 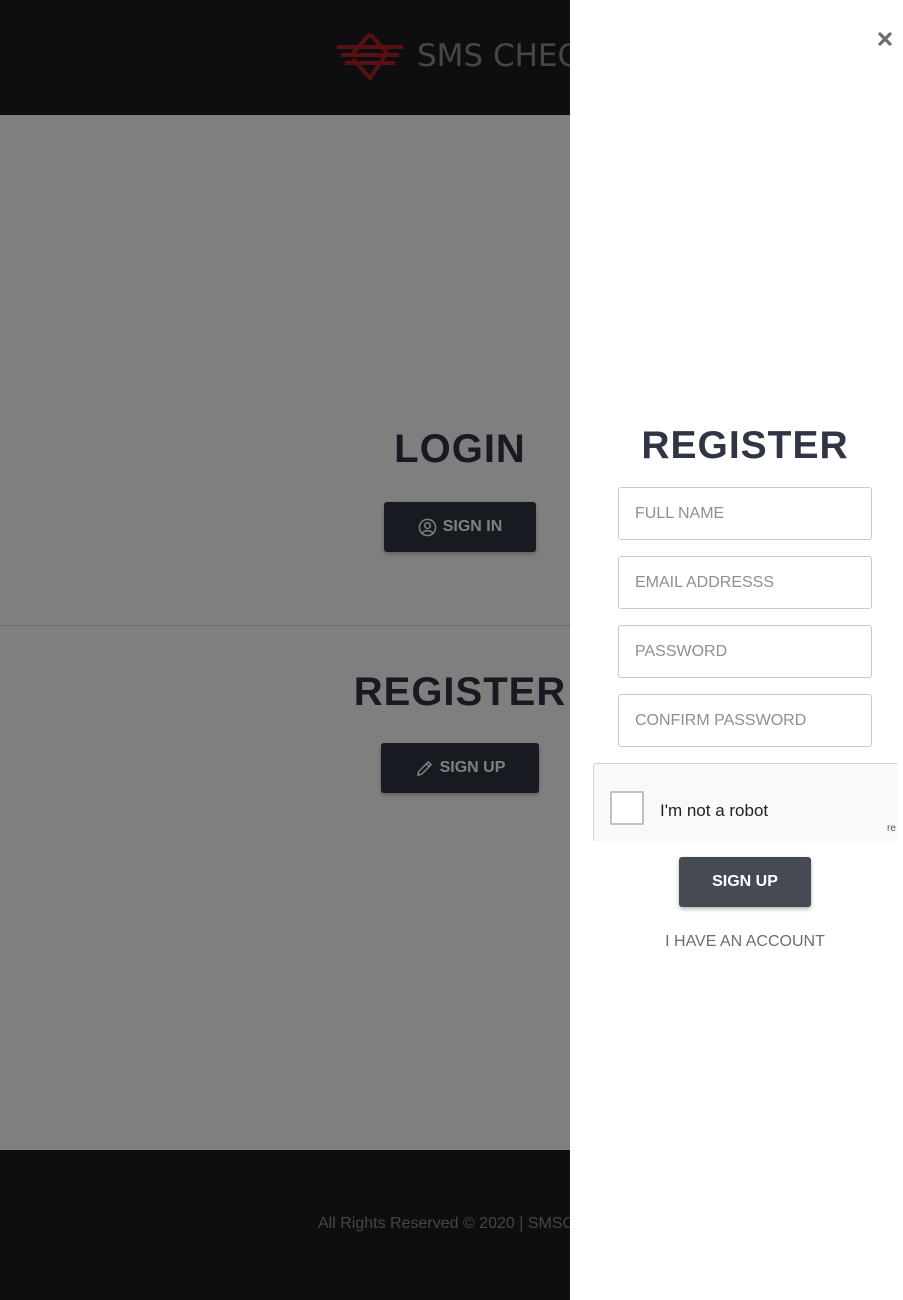 I want to click on recaptcha-label: I'm not a robot, so click(x=714, y=810).